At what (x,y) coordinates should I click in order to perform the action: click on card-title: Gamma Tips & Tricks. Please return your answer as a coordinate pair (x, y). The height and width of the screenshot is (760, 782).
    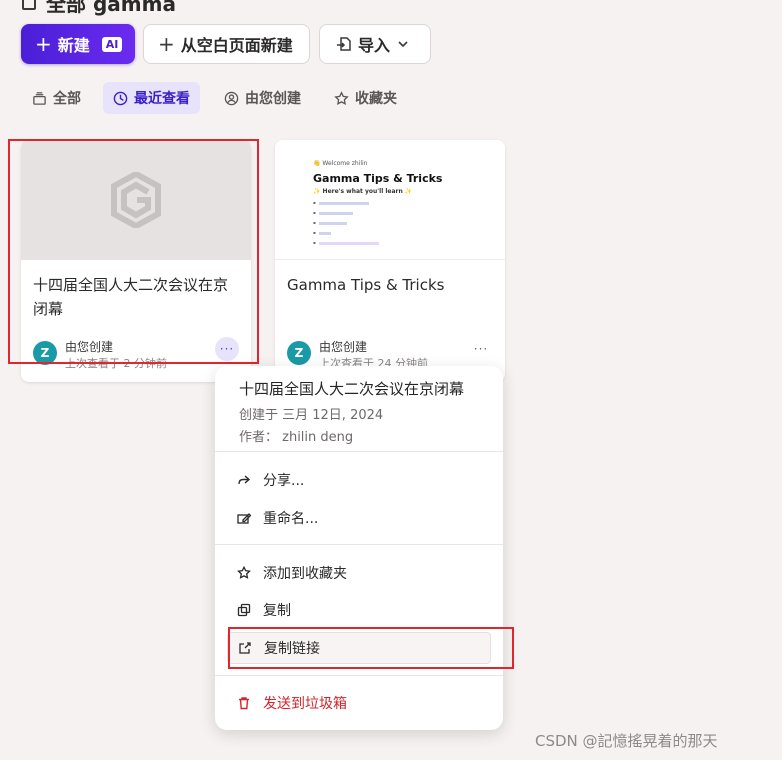
    Looking at the image, I should click on (366, 285).